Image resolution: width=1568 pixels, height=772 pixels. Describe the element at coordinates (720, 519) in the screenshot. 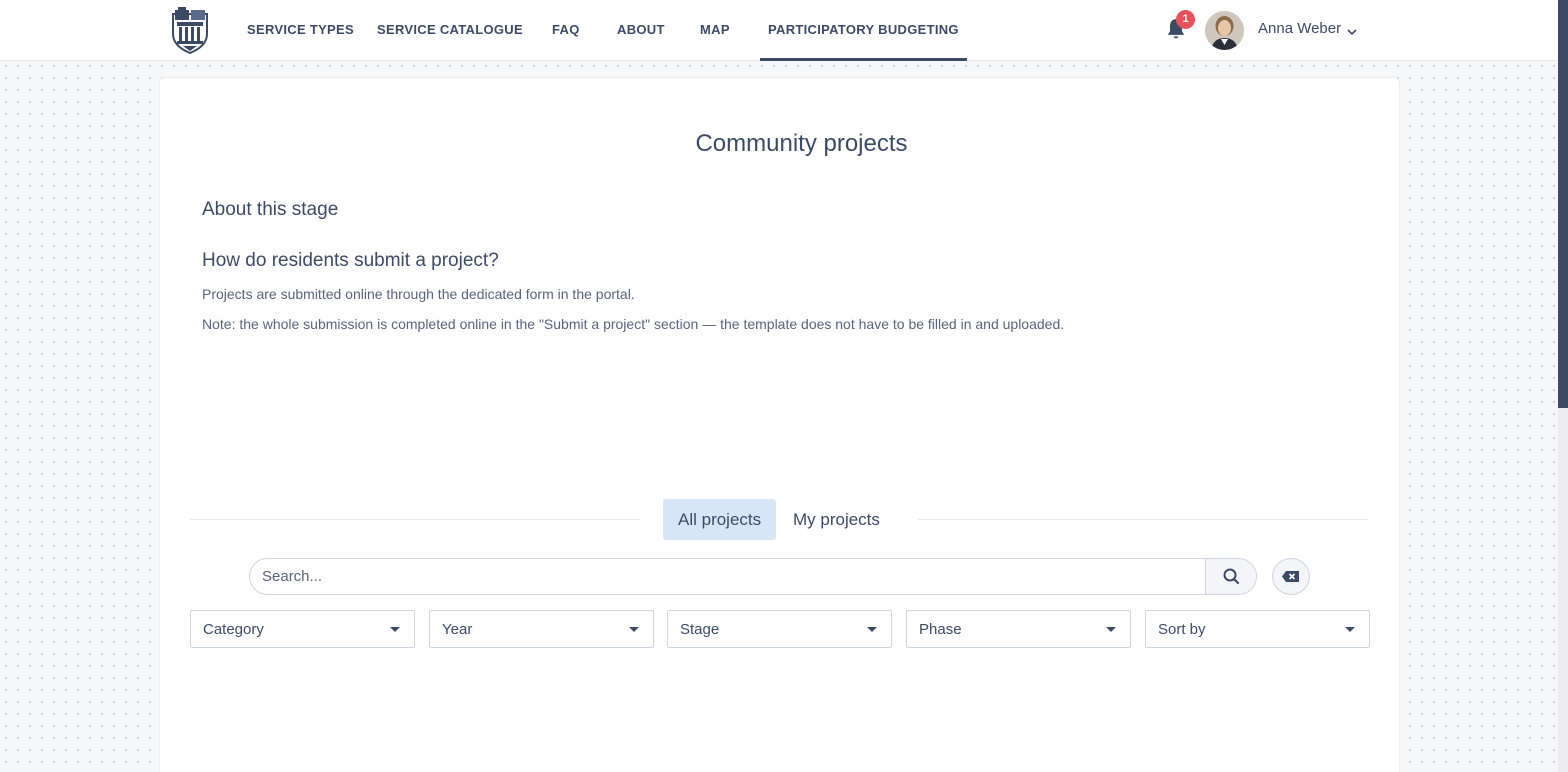

I see `tab-all-projects: All projects` at that location.